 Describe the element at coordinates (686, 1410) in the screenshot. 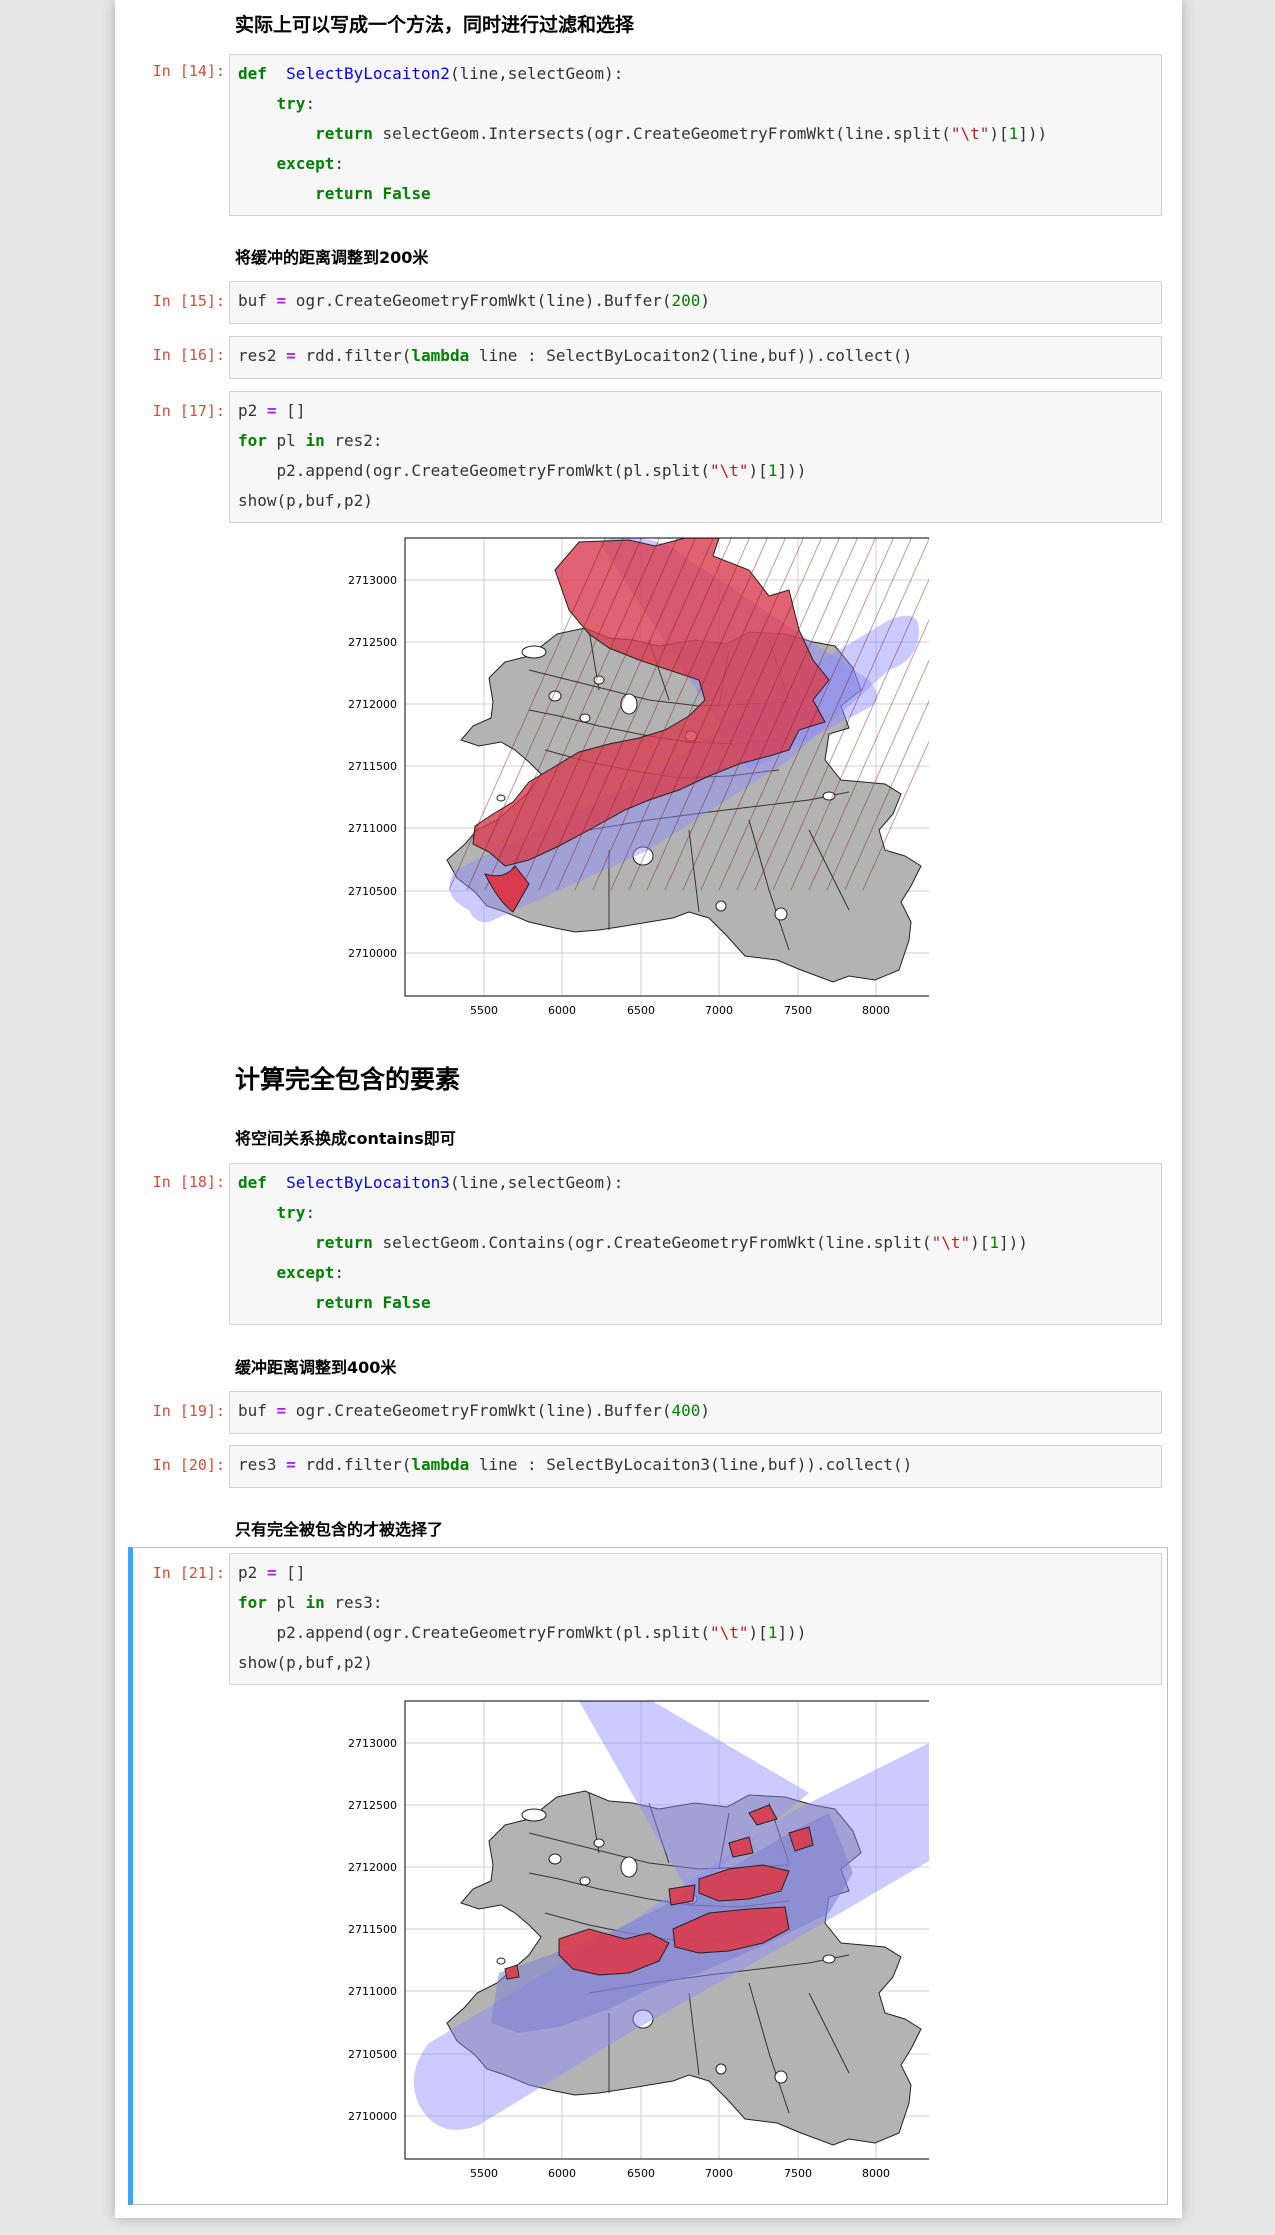

I see `code-token: 400` at that location.